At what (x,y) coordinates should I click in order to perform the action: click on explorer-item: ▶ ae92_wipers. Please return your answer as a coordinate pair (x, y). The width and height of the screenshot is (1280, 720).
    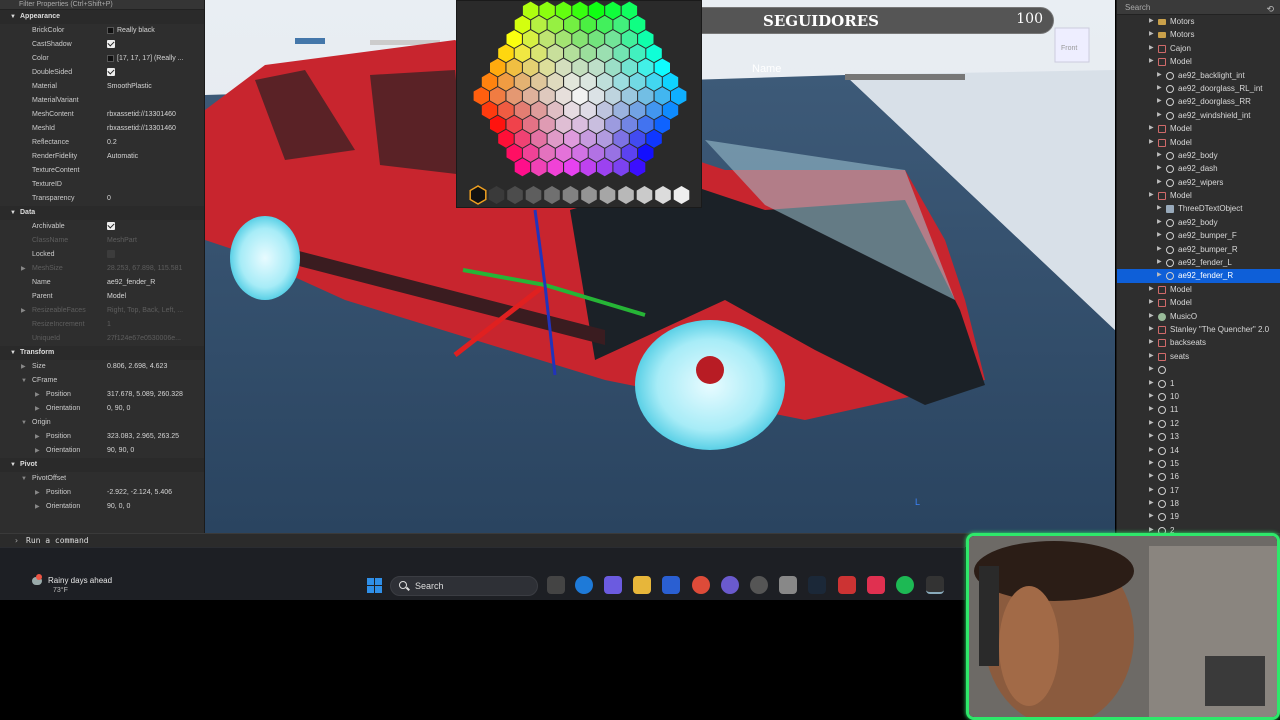
    Looking at the image, I should click on (1198, 182).